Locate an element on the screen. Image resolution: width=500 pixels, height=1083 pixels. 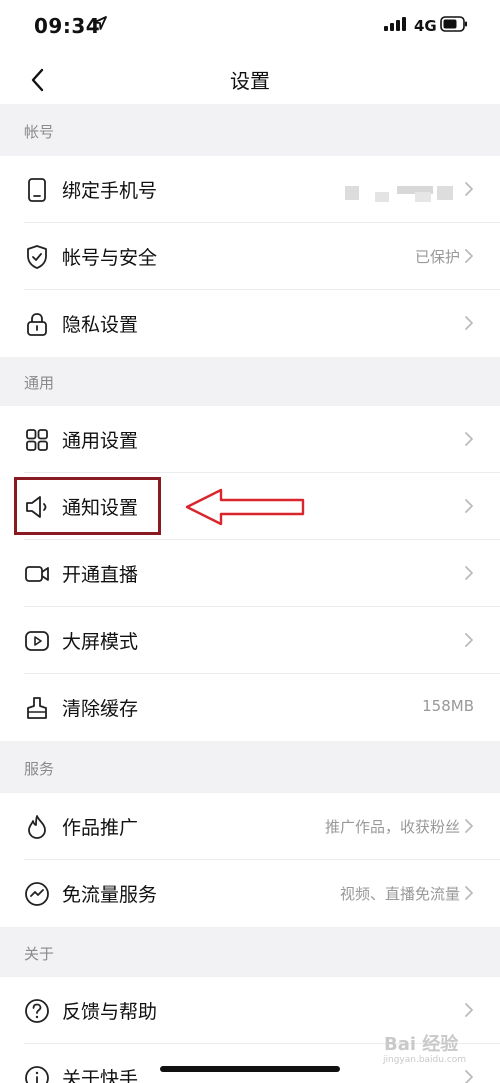
row-label: 大屏模式 is located at coordinates (100, 642).